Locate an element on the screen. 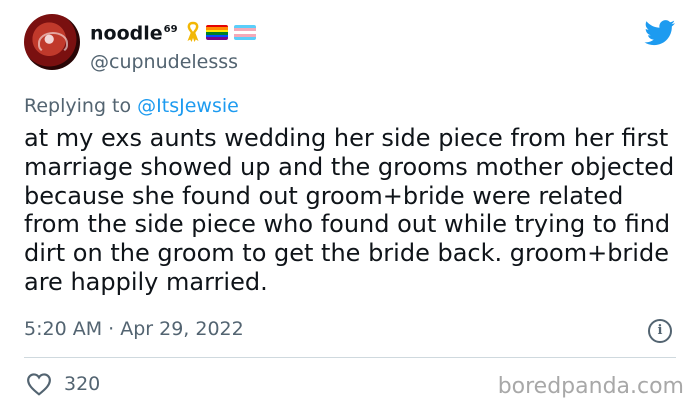  reply-handle-link: @ItsJewsie is located at coordinates (188, 106).